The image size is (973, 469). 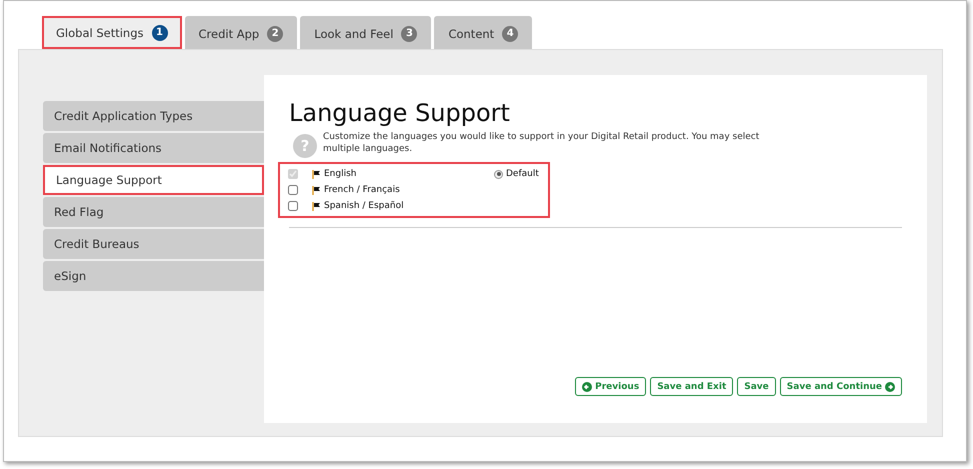 I want to click on language-name: English, so click(x=341, y=174).